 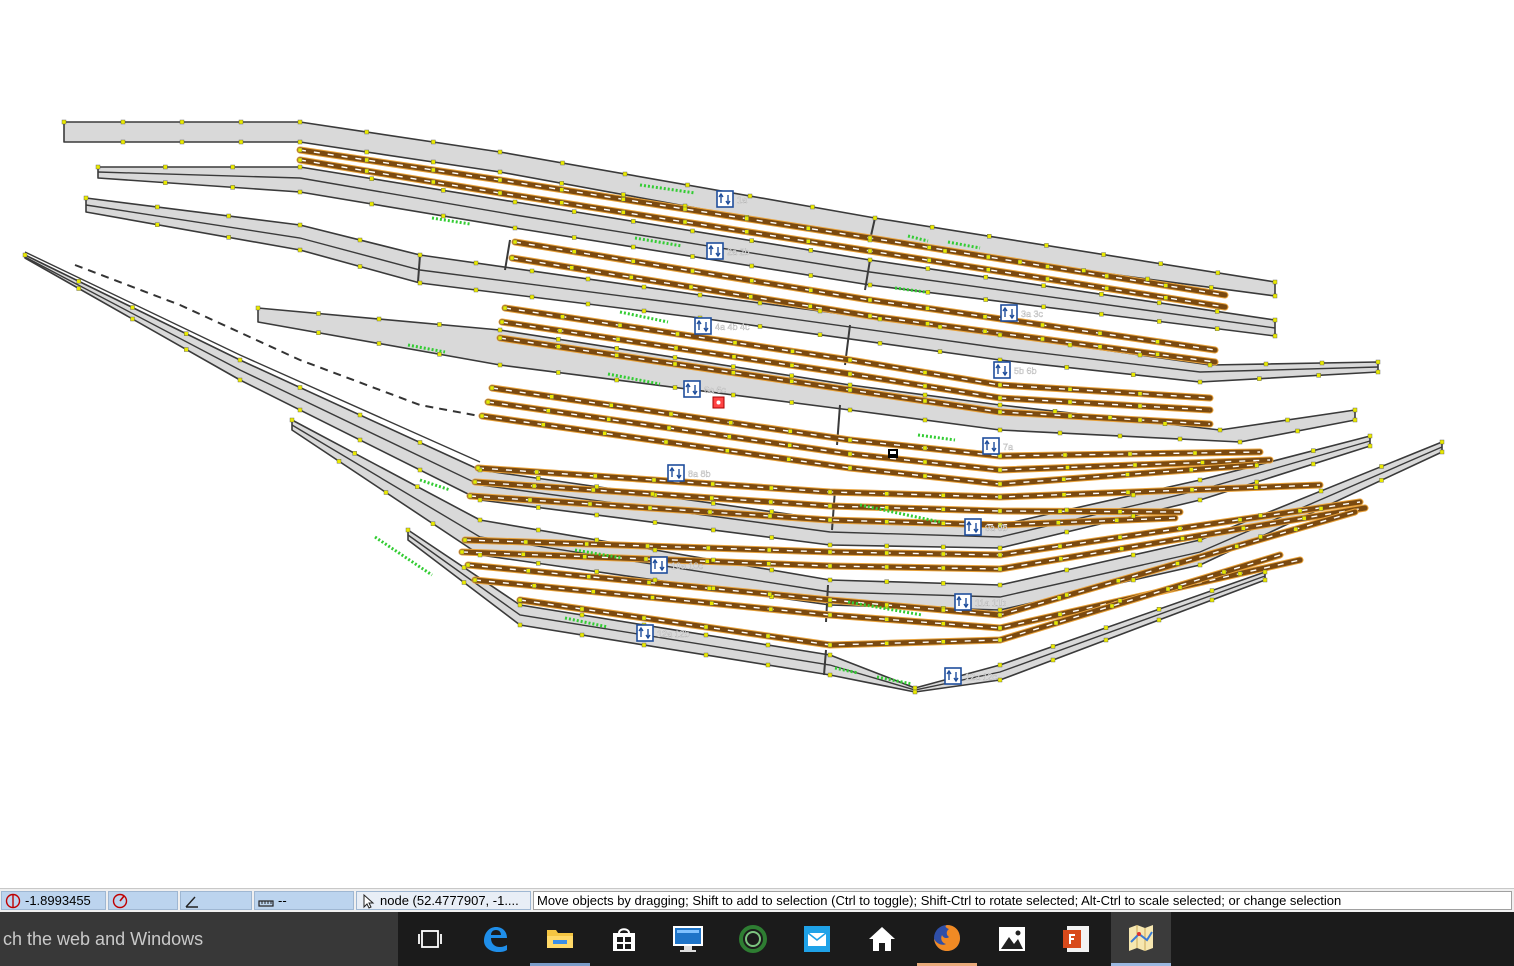 I want to click on compass-icon, so click(x=120, y=901).